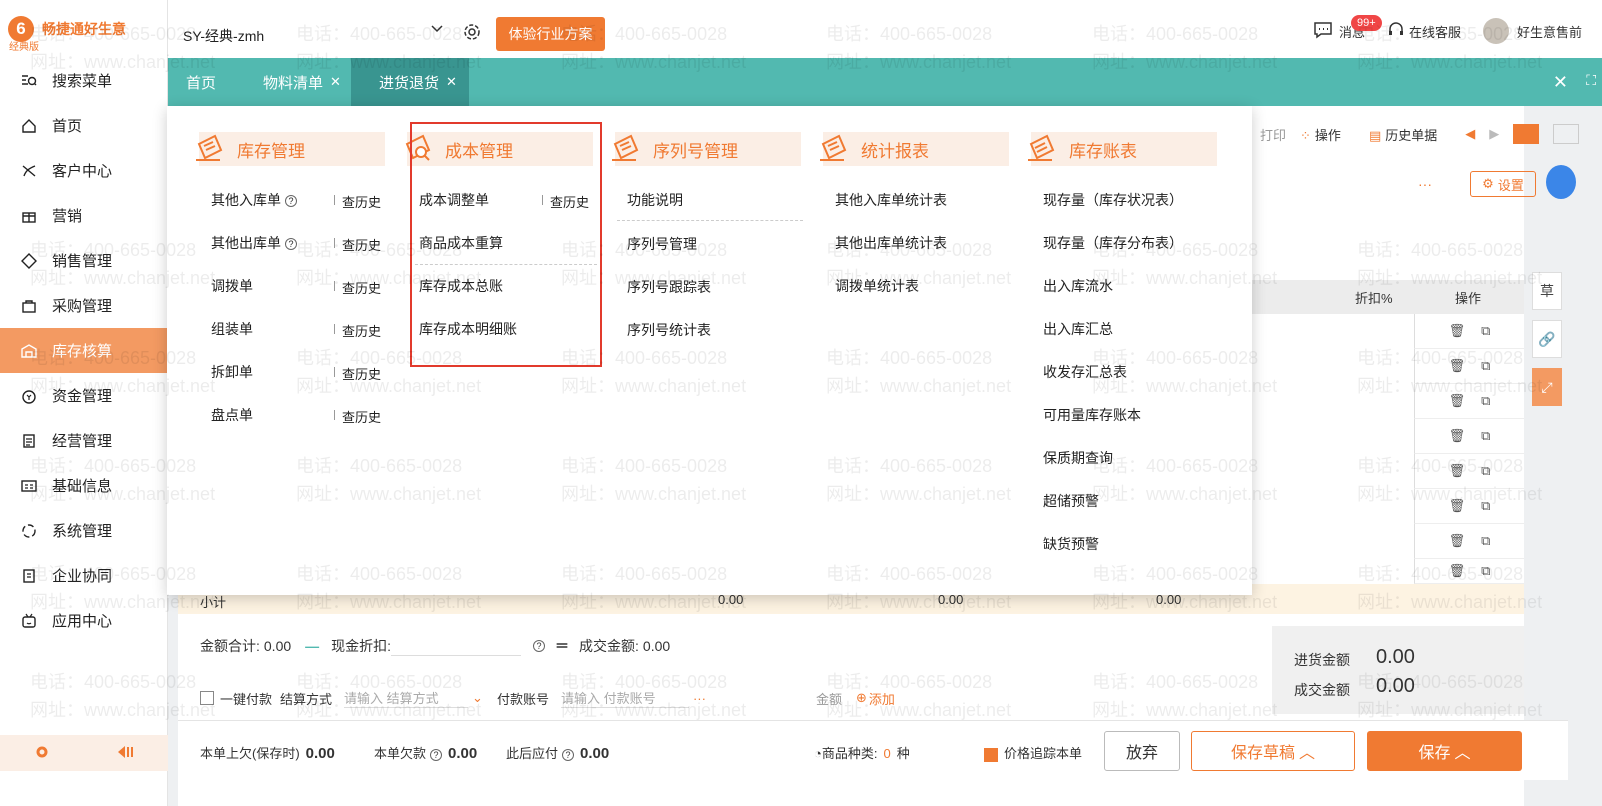 The width and height of the screenshot is (1602, 806). I want to click on draft-tool: 草, so click(1547, 291).